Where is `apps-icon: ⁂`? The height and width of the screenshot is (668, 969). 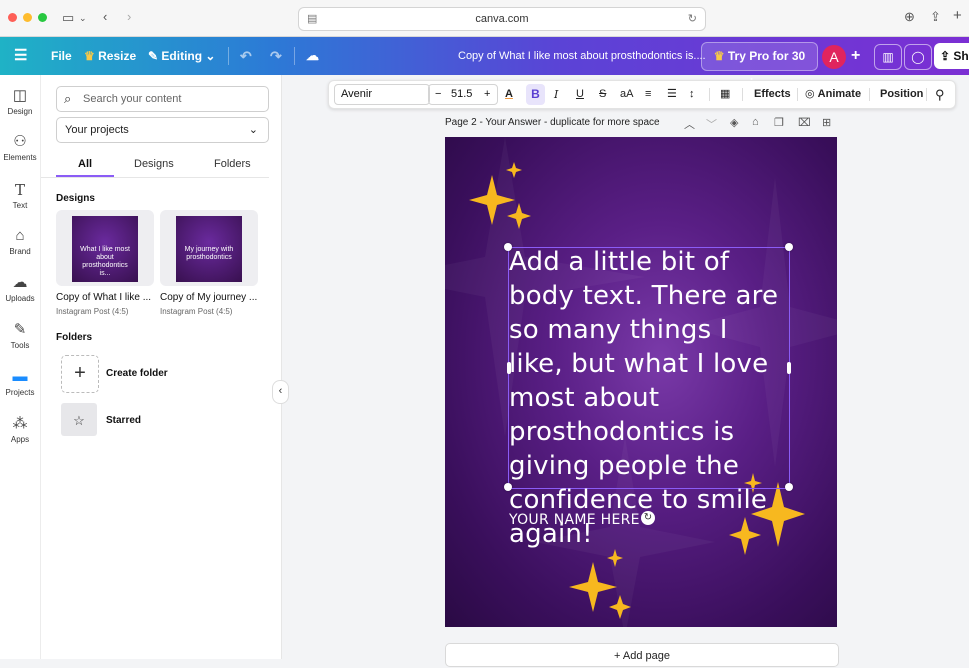 apps-icon: ⁂ is located at coordinates (20, 423).